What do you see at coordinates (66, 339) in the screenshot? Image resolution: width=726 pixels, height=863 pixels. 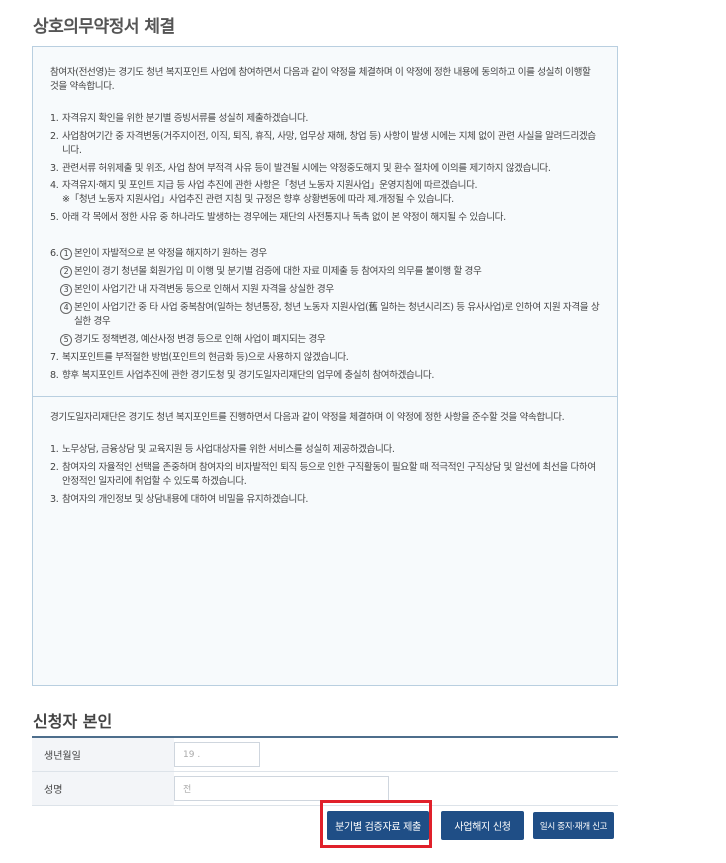 I see `circled-number-icon: 5` at bounding box center [66, 339].